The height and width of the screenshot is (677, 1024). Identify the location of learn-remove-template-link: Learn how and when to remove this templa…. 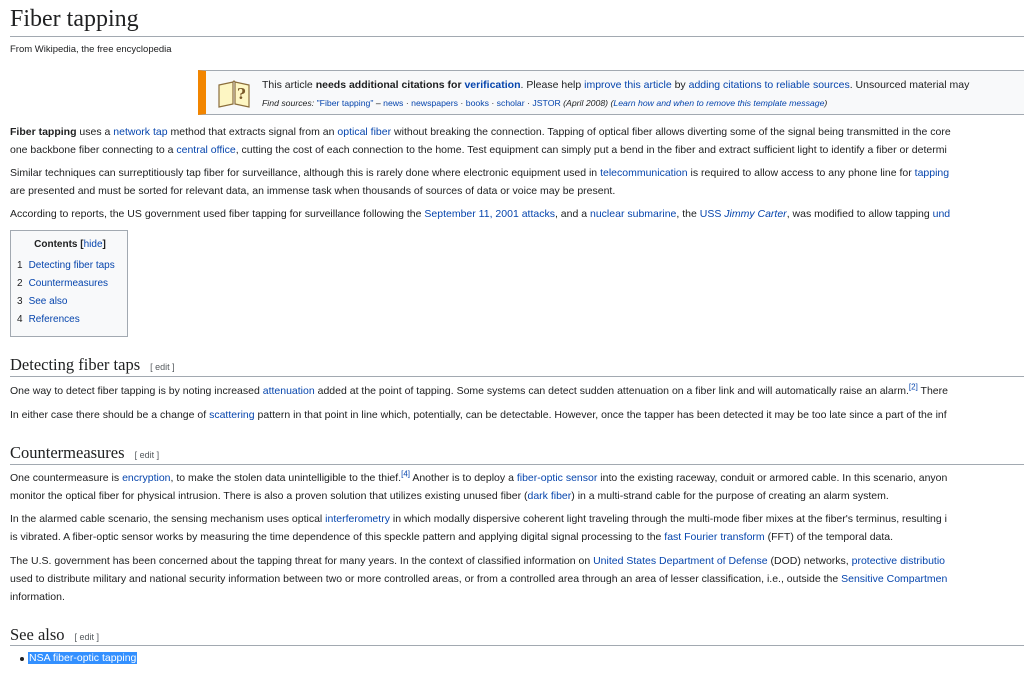
(718, 103).